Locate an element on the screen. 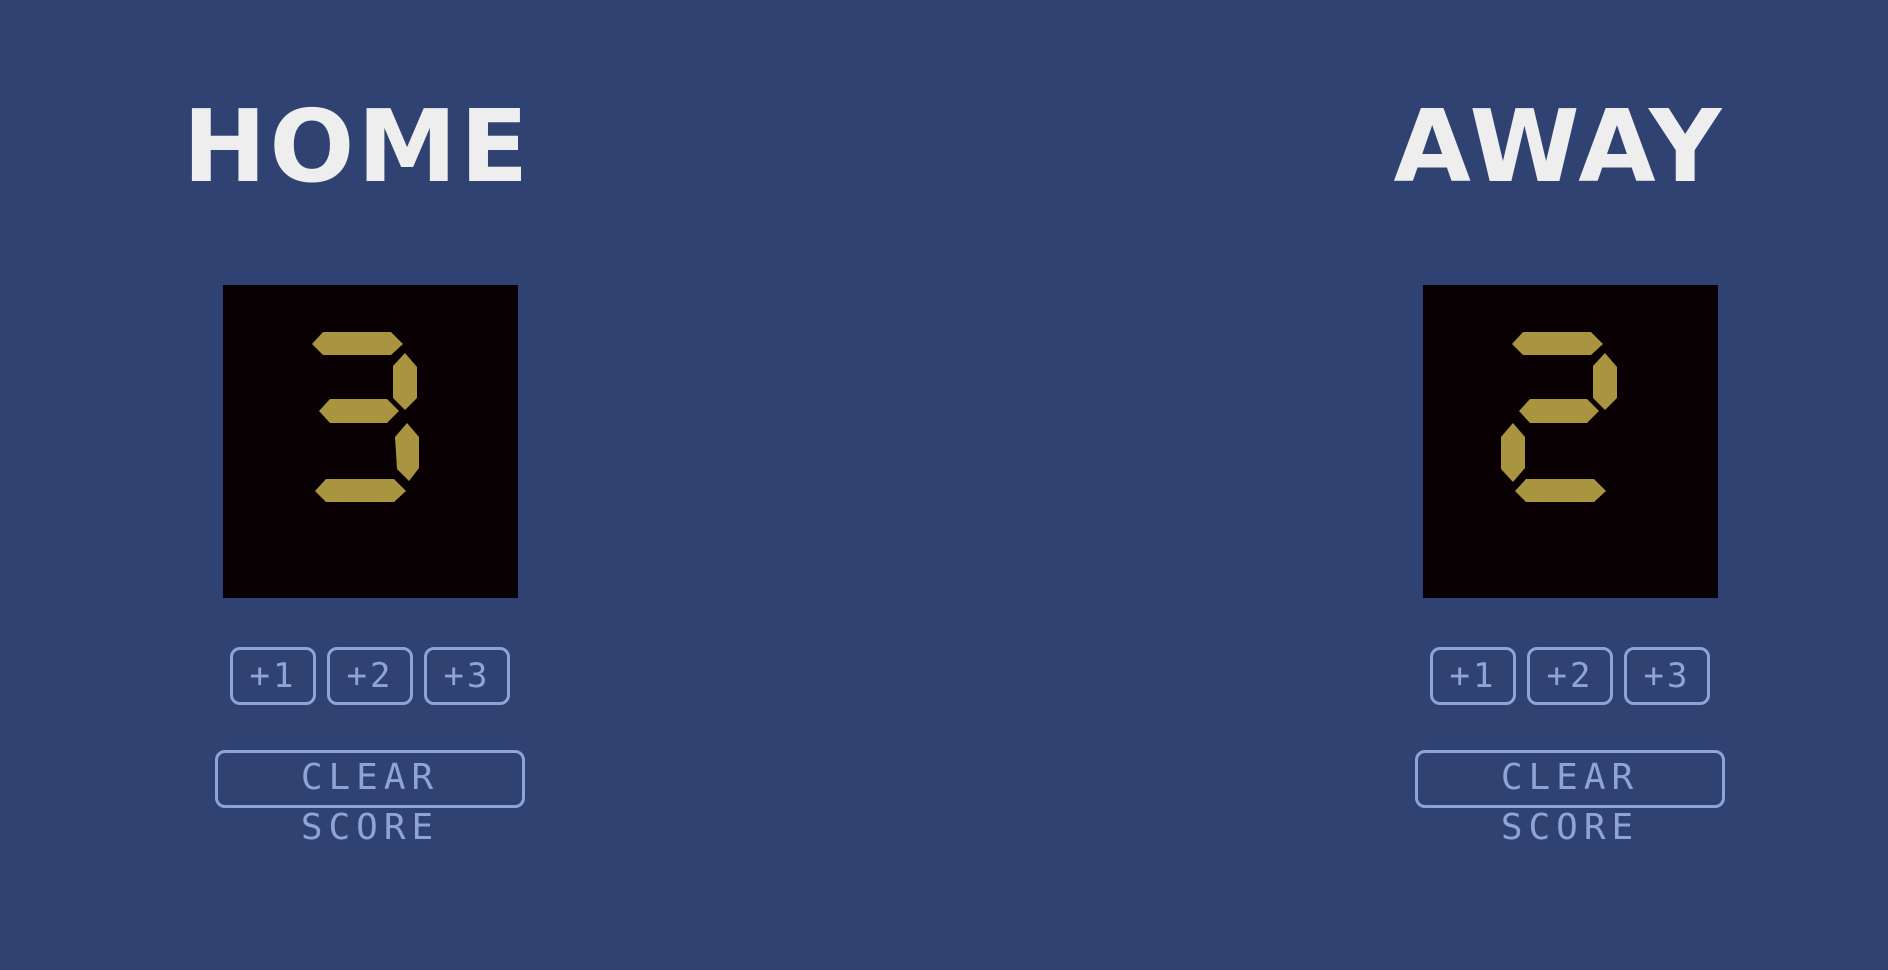 The height and width of the screenshot is (970, 1888). home-add-1-button: +1 is located at coordinates (273, 676).